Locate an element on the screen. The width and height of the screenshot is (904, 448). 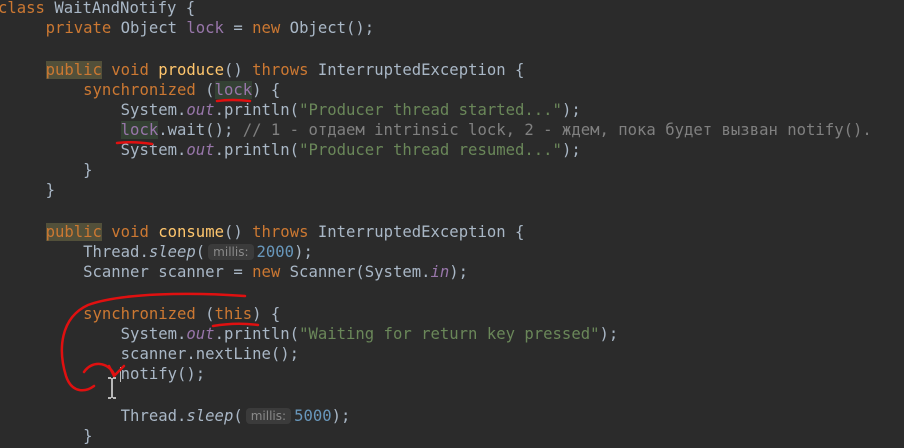
string-literal: "Waiting for return key pressed" is located at coordinates (449, 334).